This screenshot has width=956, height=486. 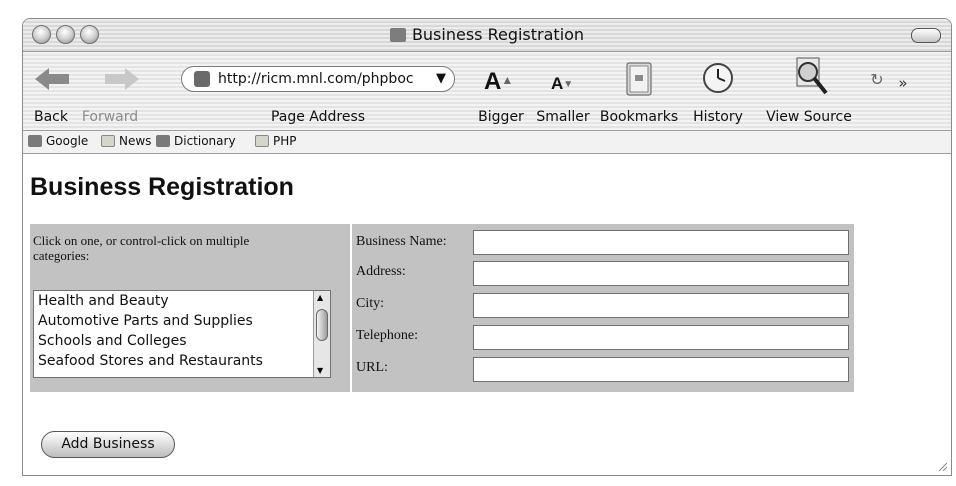 I want to click on refresh-icon: ↻, so click(x=877, y=80).